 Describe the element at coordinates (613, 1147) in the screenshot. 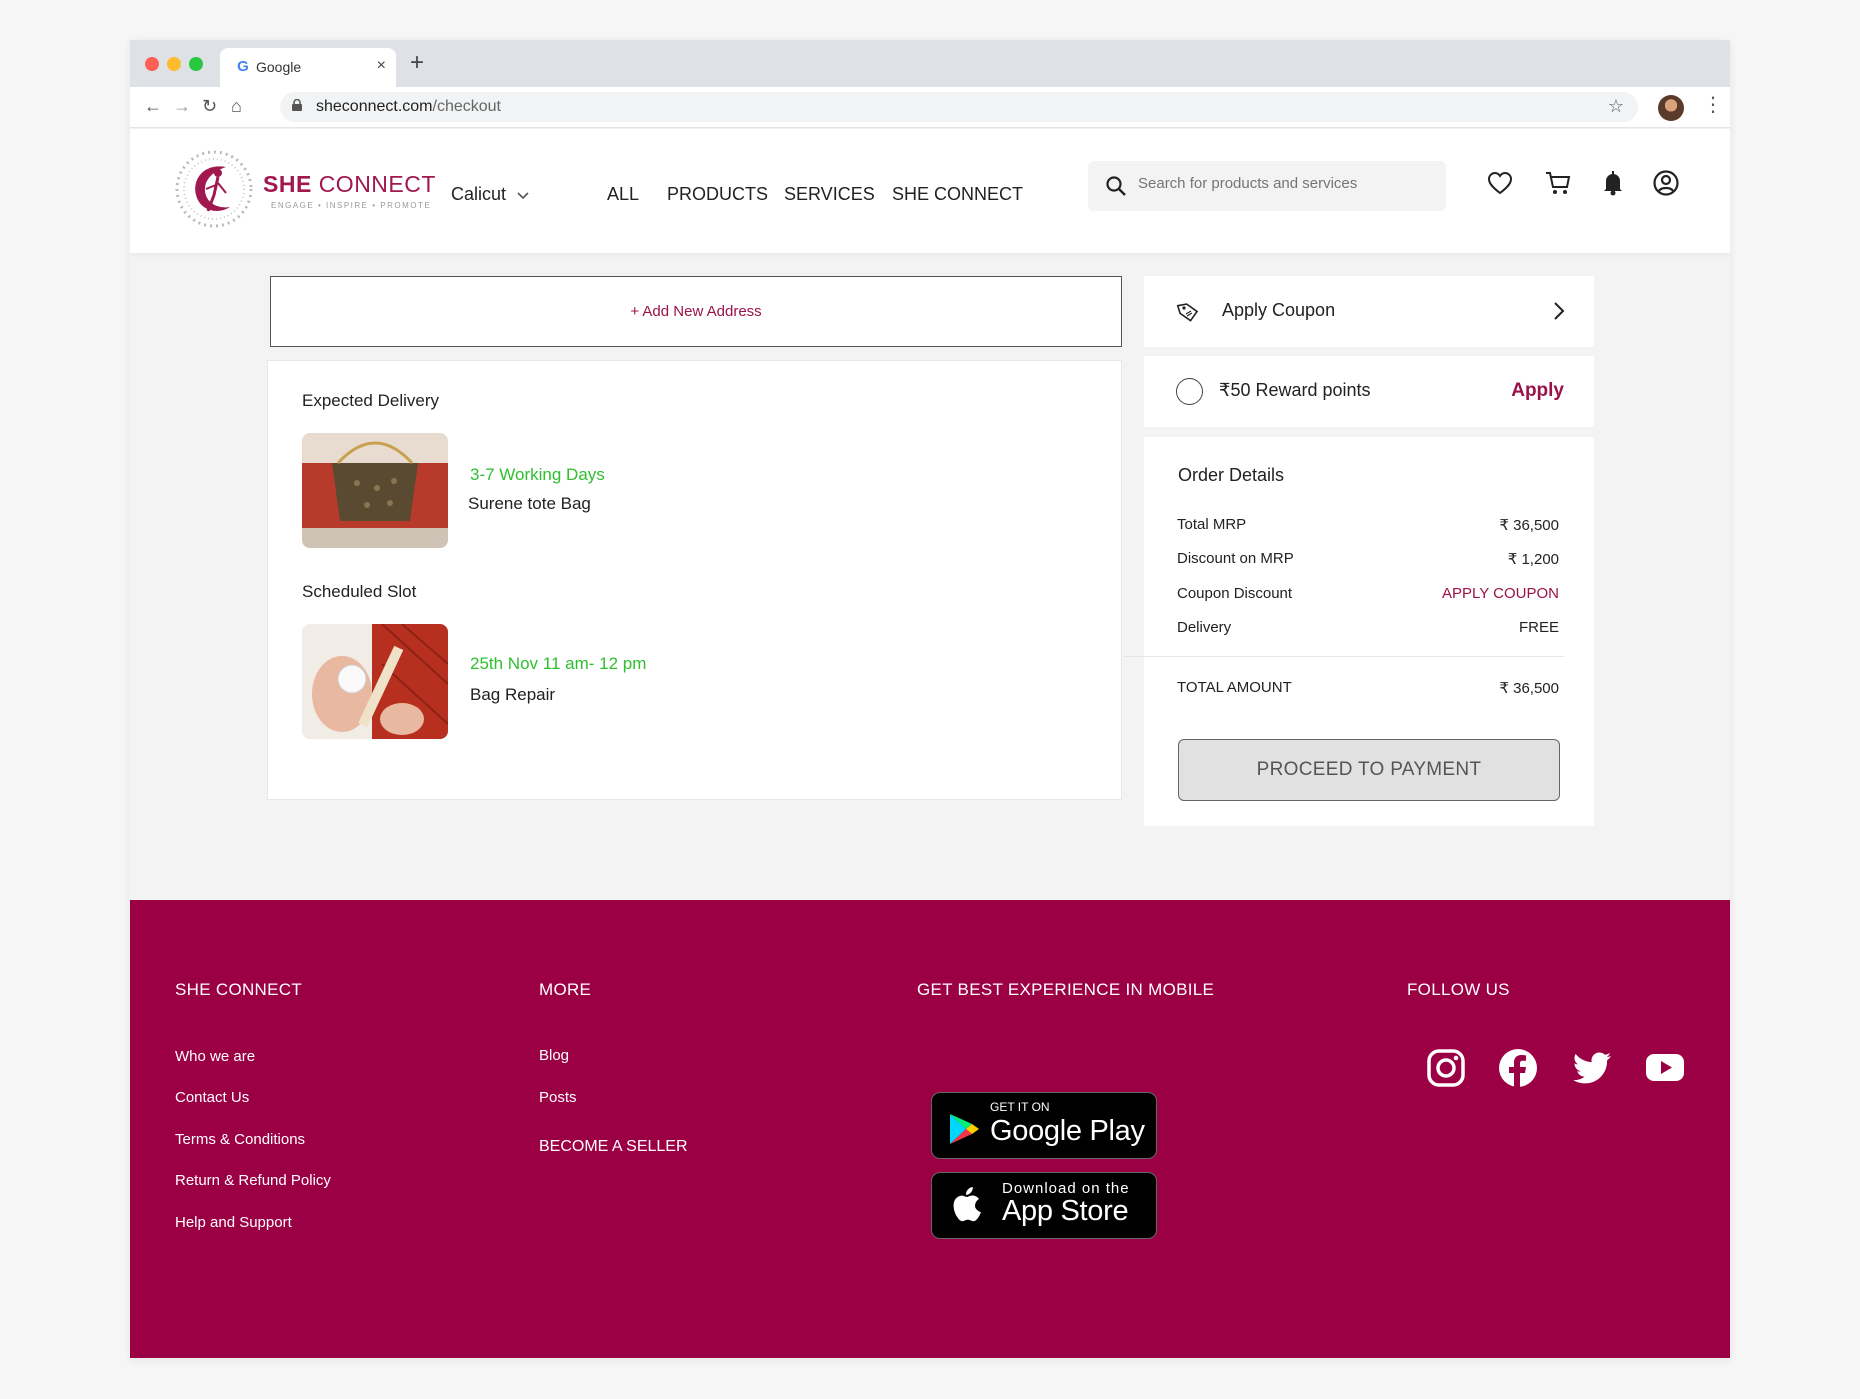

I see `become-seller-link: BECOME A SELLER` at that location.